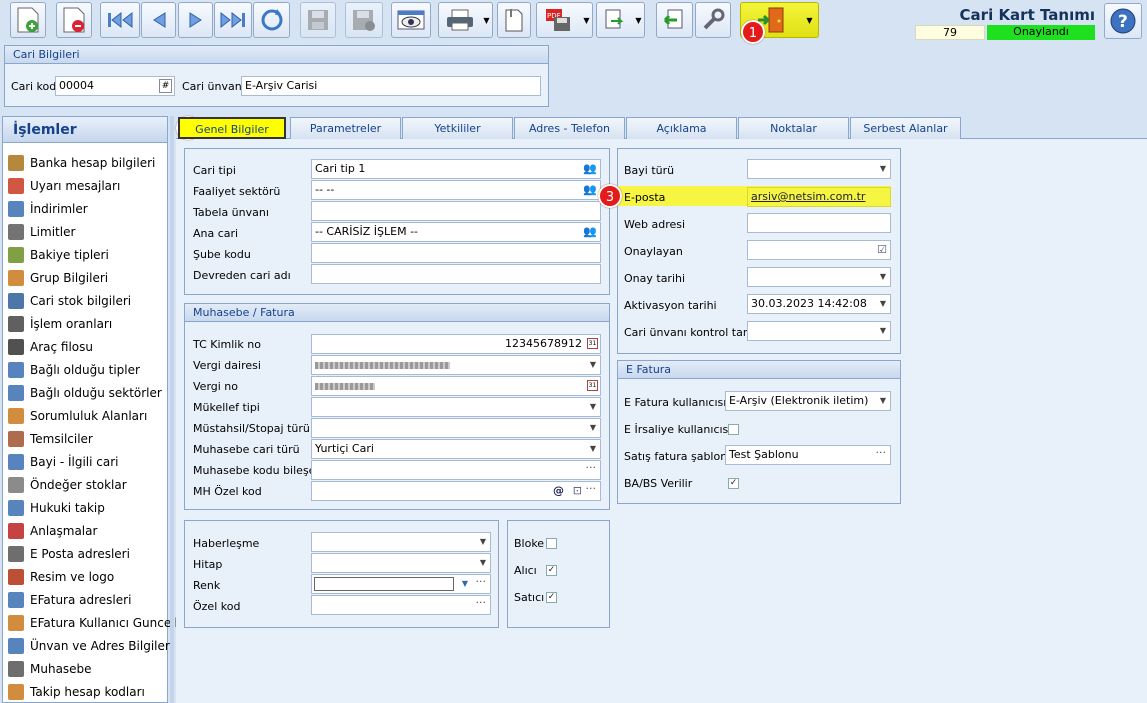 This screenshot has width=1147, height=703. I want to click on alici-checkbox: ✓, so click(551, 570).